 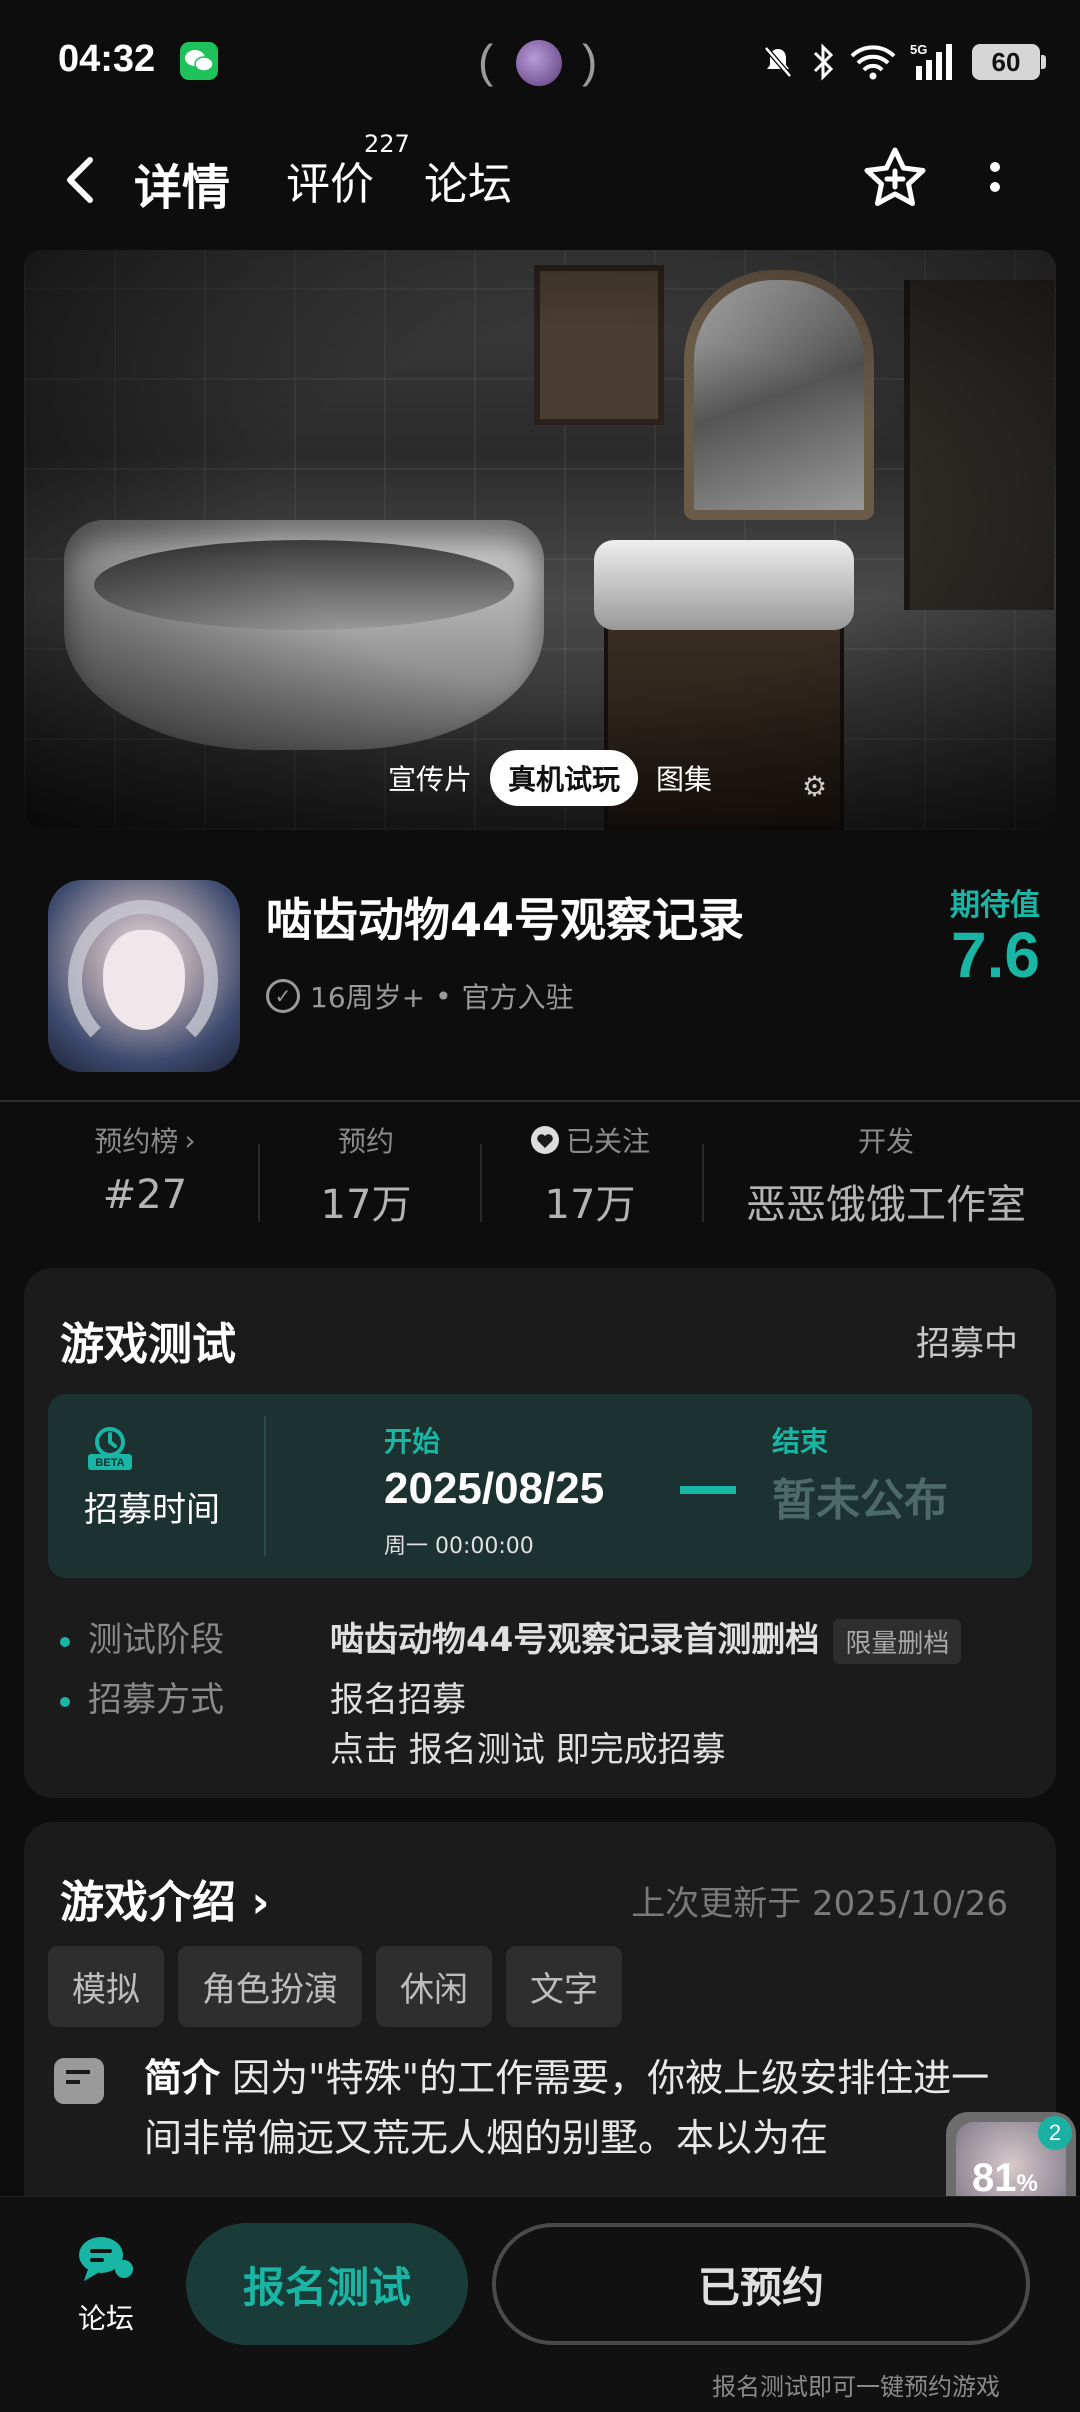 What do you see at coordinates (886, 1175) in the screenshot?
I see `stat-developer: 开发 恶恶饿饿工作室` at bounding box center [886, 1175].